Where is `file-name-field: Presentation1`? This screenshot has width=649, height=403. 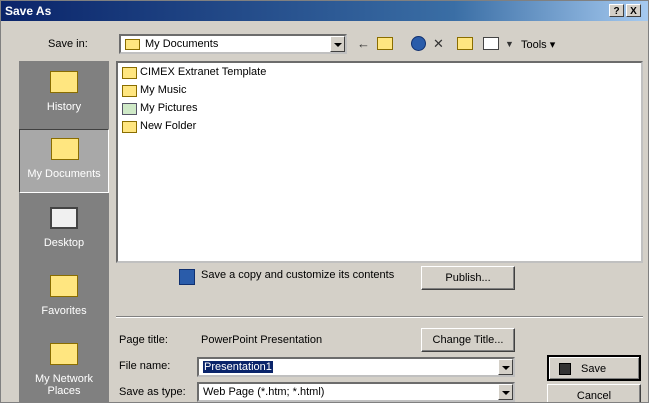 file-name-field: Presentation1 is located at coordinates (356, 367).